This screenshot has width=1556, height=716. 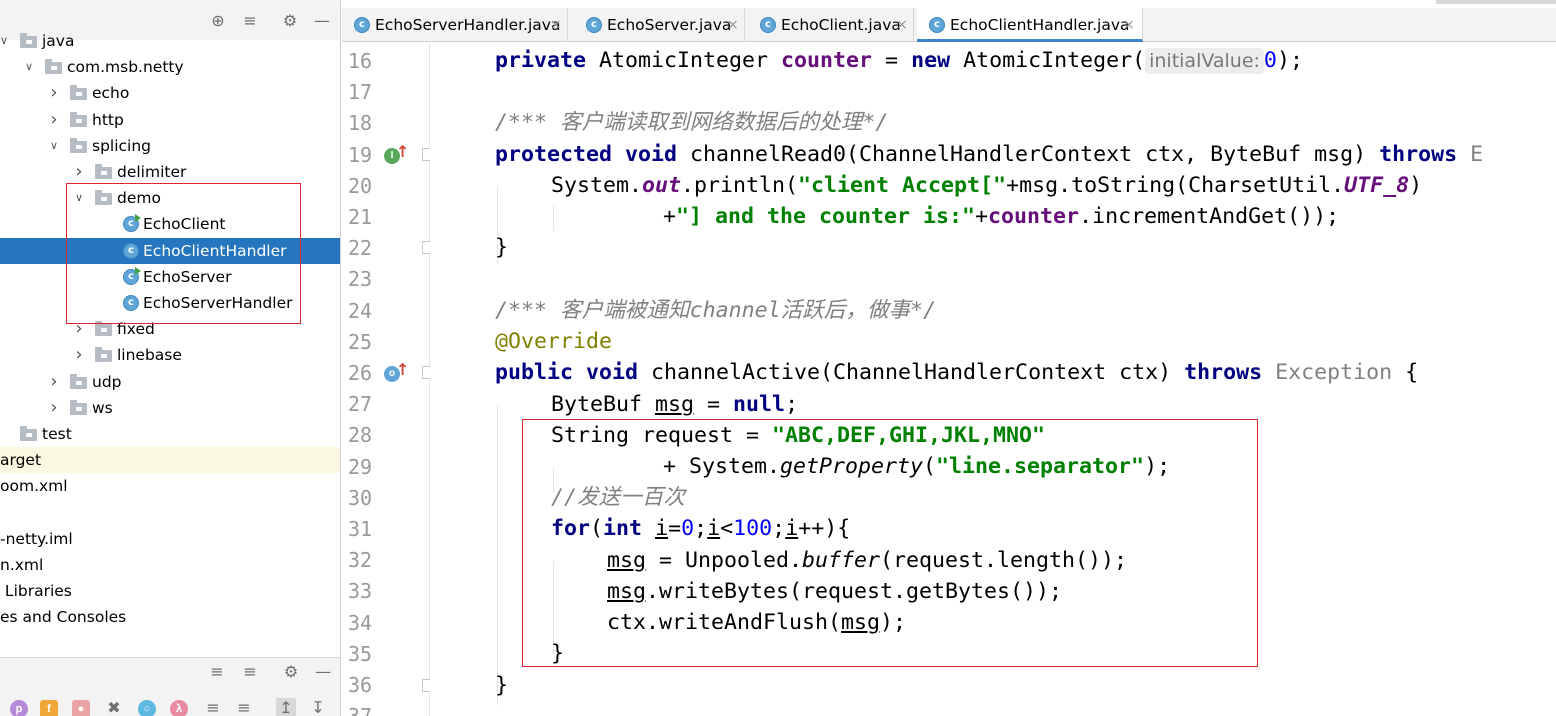 What do you see at coordinates (63, 617) in the screenshot?
I see `tree-item-label: es and Consoles` at bounding box center [63, 617].